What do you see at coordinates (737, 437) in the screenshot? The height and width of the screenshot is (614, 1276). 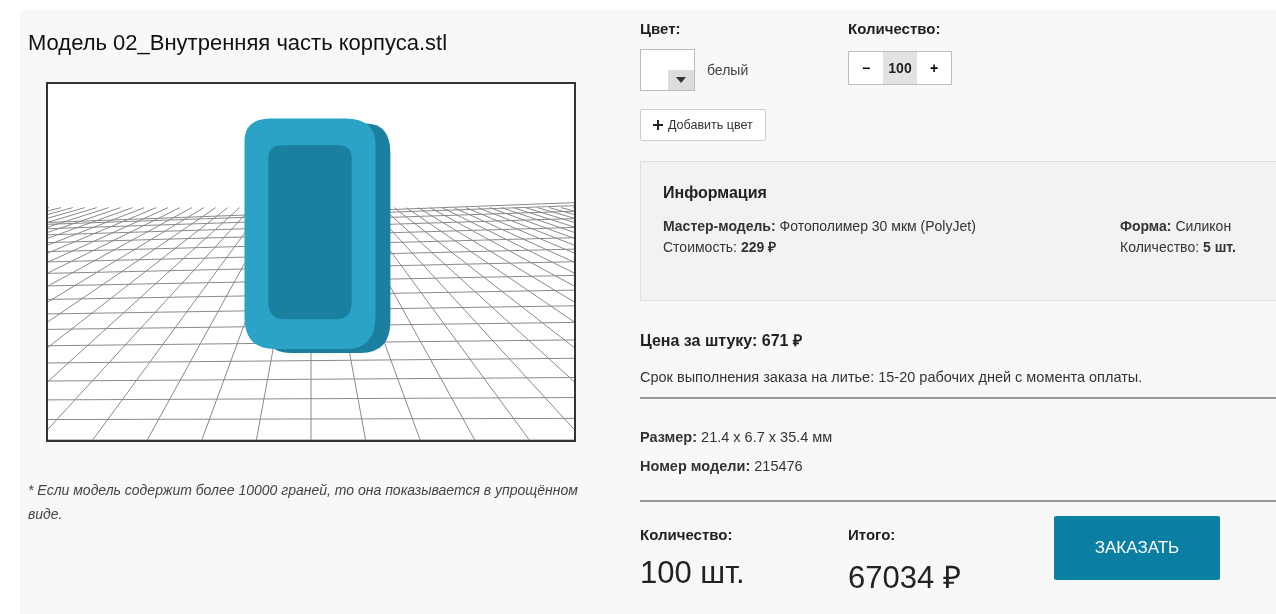 I see `spec-line: Размер: 21.4 x 6.7 x 35.4 мм` at bounding box center [737, 437].